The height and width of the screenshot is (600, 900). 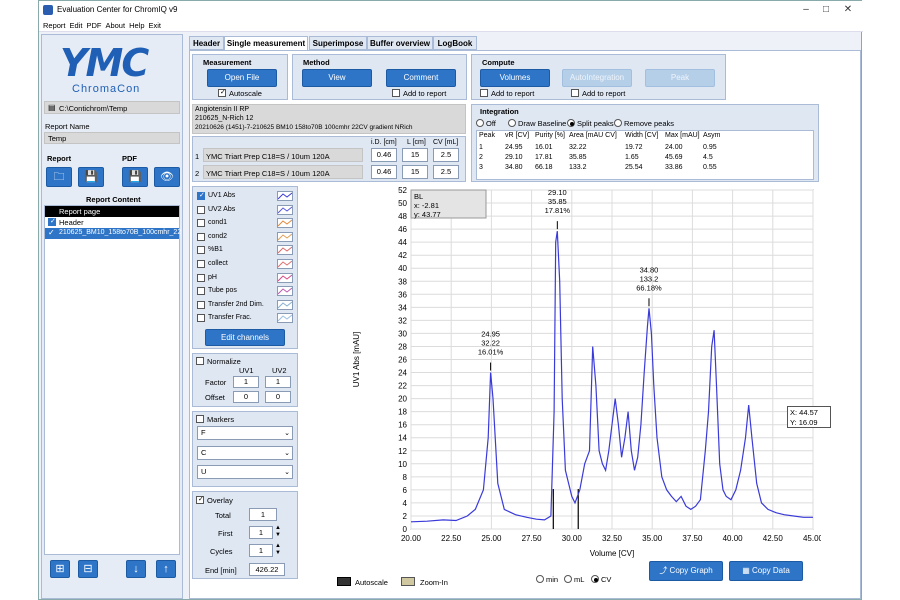 What do you see at coordinates (54, 25) in the screenshot?
I see `menu-report: Report` at bounding box center [54, 25].